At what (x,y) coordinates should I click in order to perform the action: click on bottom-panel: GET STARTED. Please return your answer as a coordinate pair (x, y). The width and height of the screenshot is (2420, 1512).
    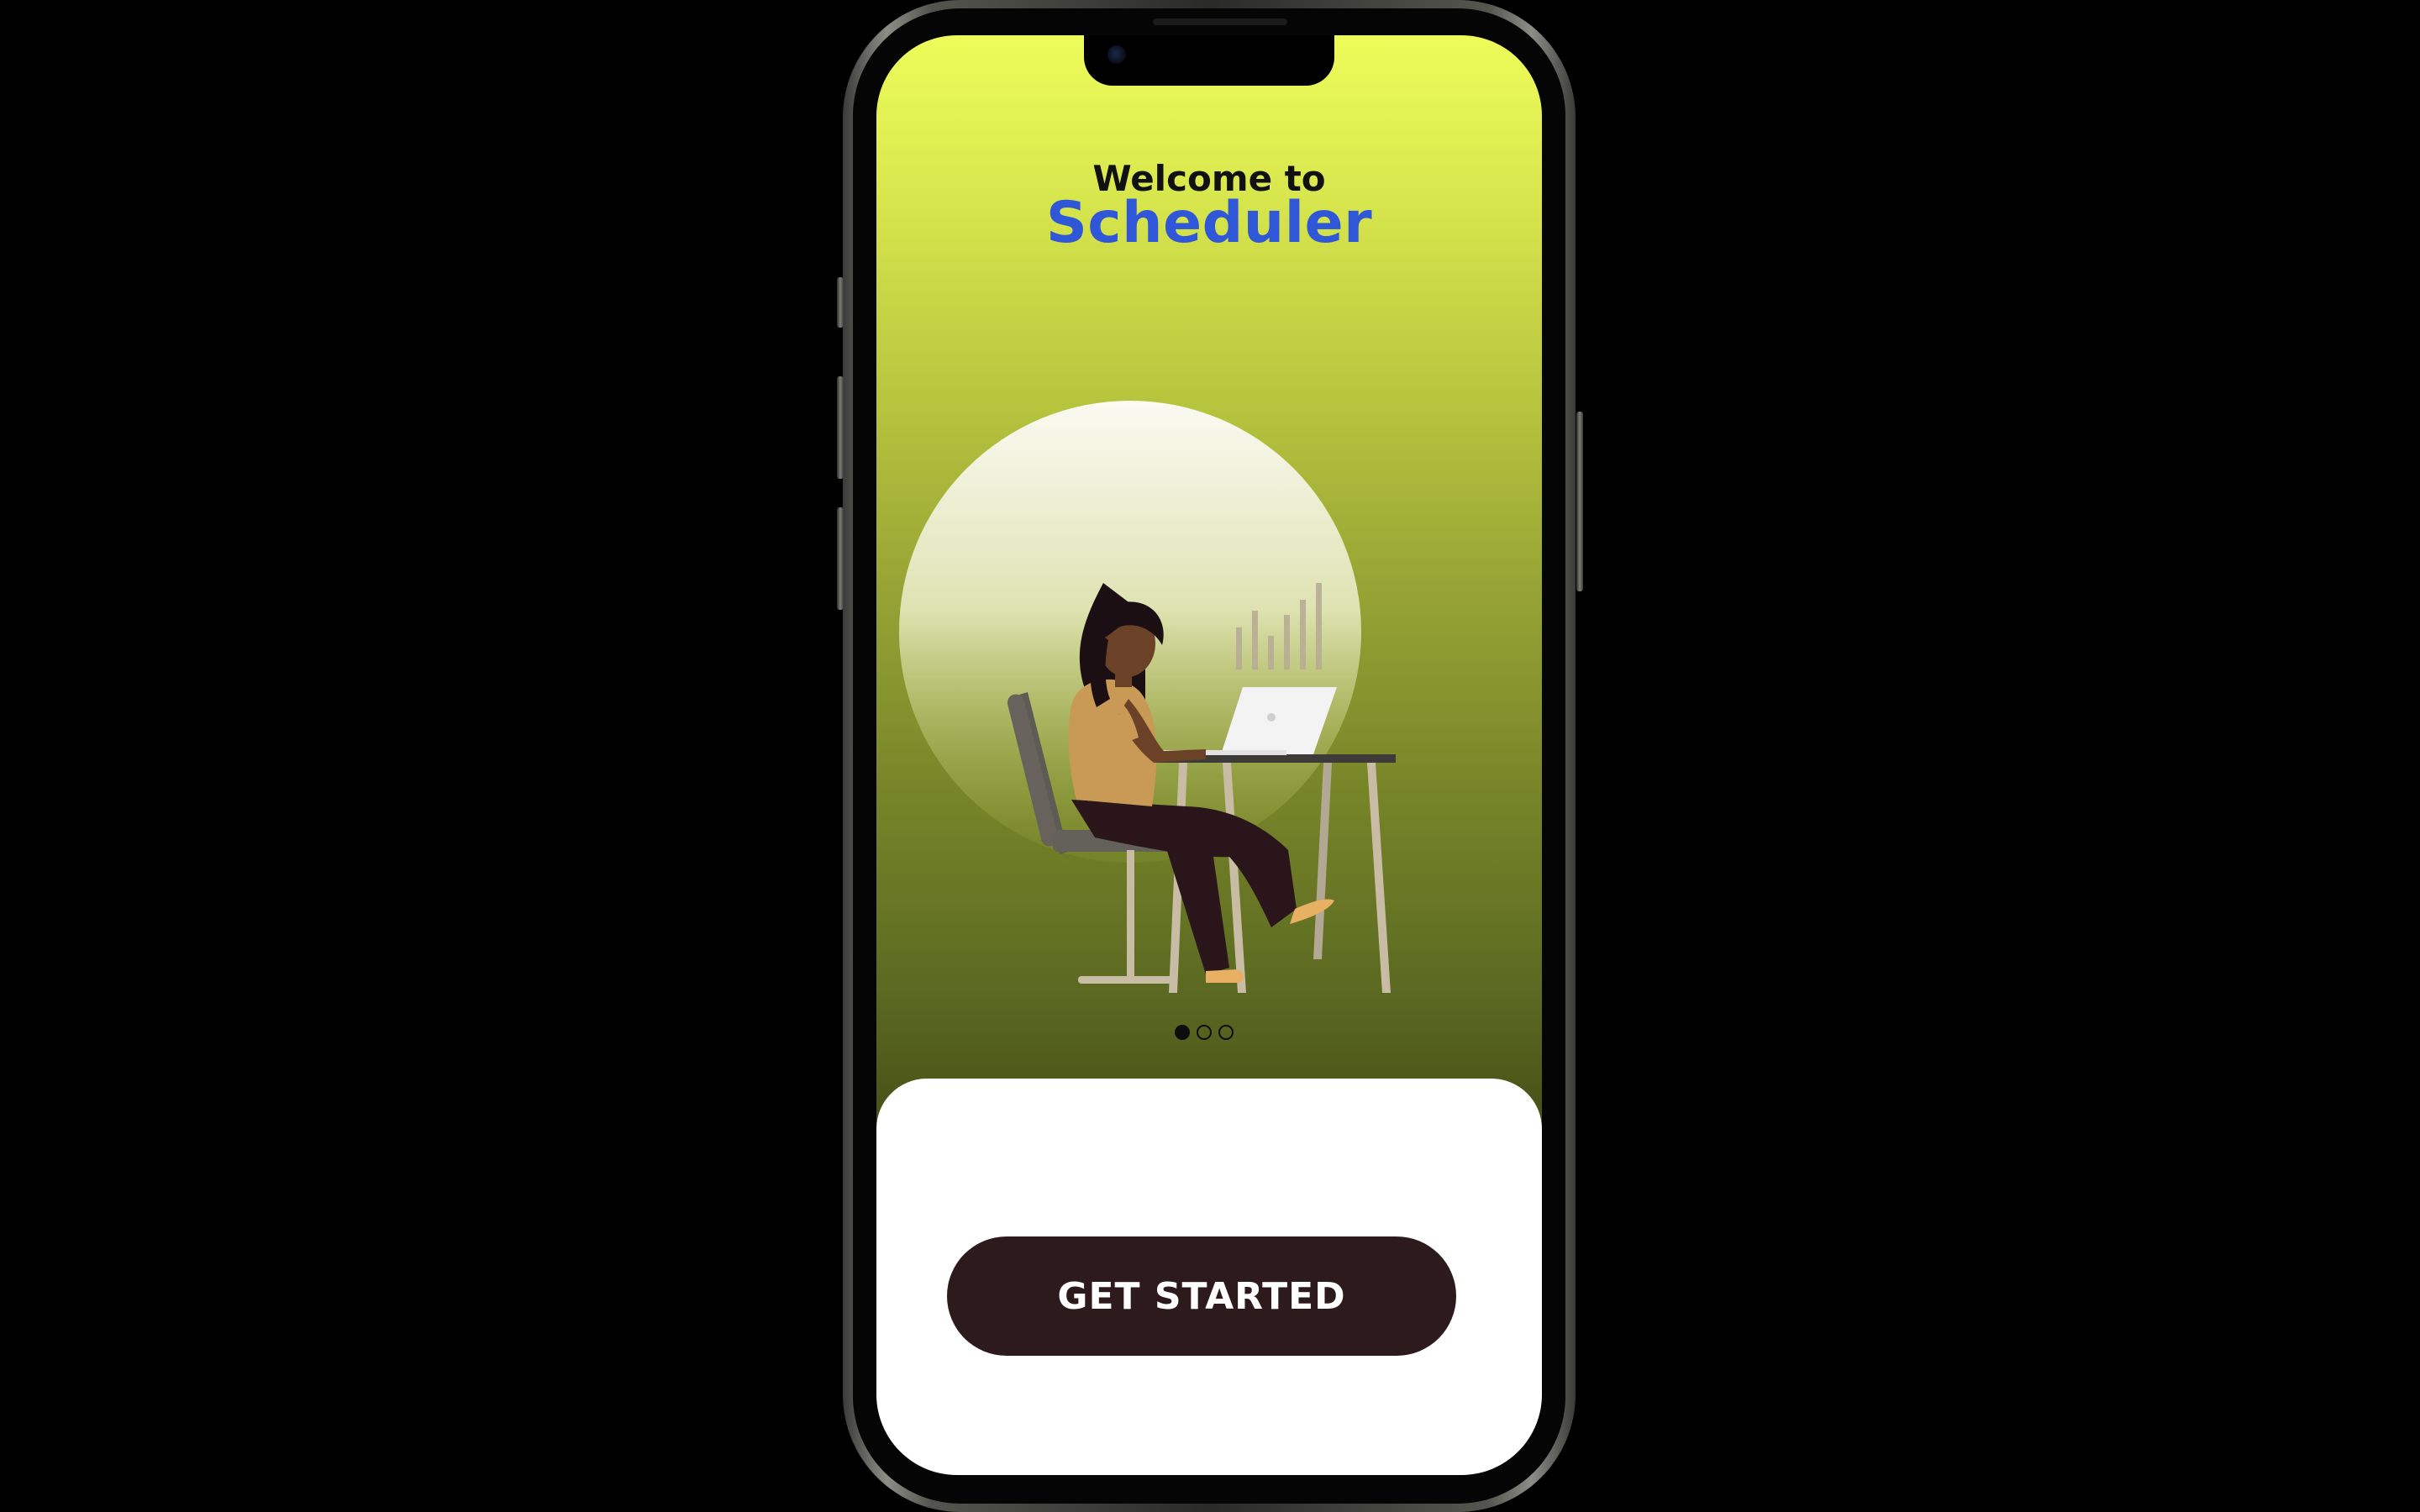
    Looking at the image, I should click on (1209, 1277).